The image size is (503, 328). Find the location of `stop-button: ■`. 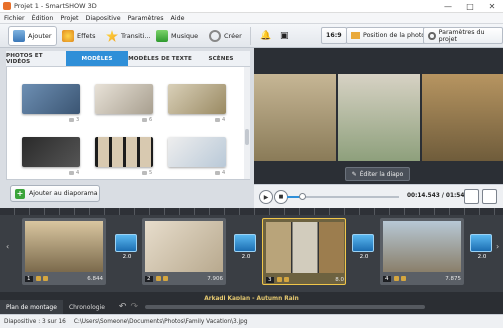

stop-button: ■ is located at coordinates (281, 197).